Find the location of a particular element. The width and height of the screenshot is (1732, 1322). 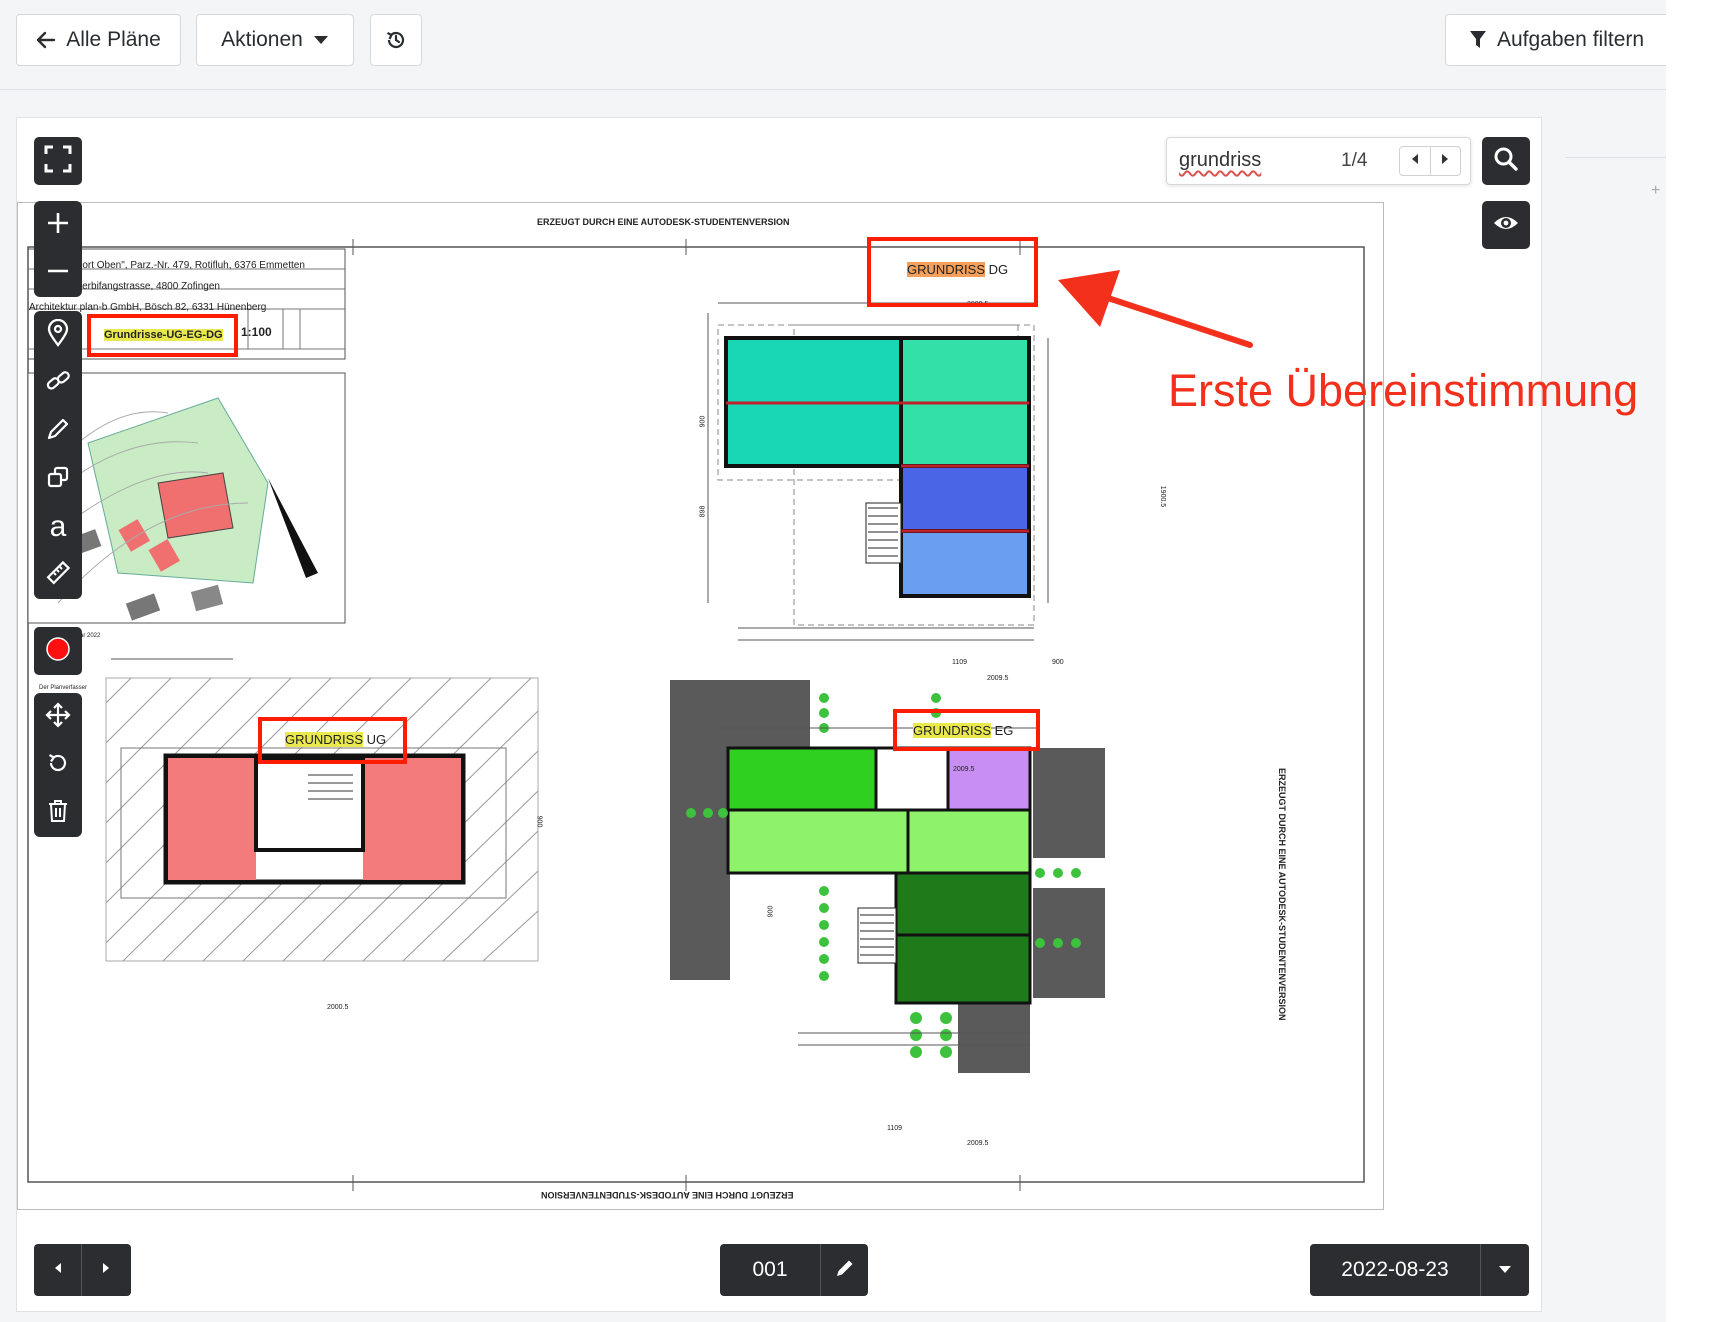

edit-tools is located at coordinates (58, 765).